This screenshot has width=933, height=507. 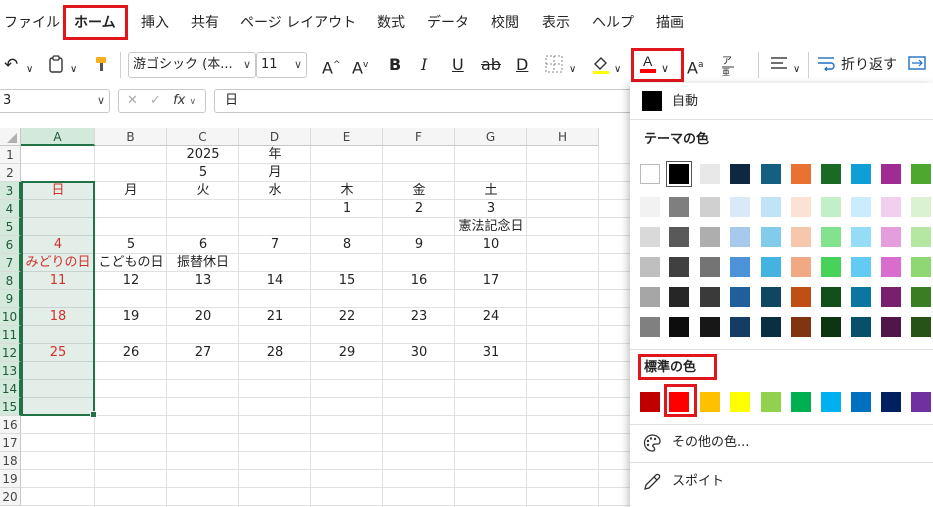 I want to click on row-header-6: 6, so click(x=10, y=245).